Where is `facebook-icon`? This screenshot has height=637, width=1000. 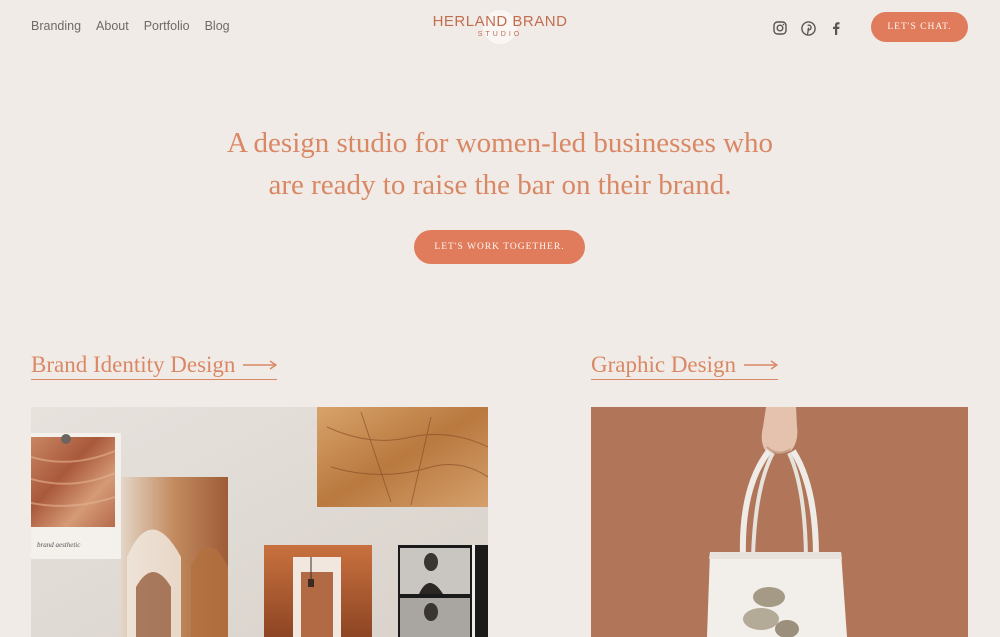
facebook-icon is located at coordinates (836, 28).